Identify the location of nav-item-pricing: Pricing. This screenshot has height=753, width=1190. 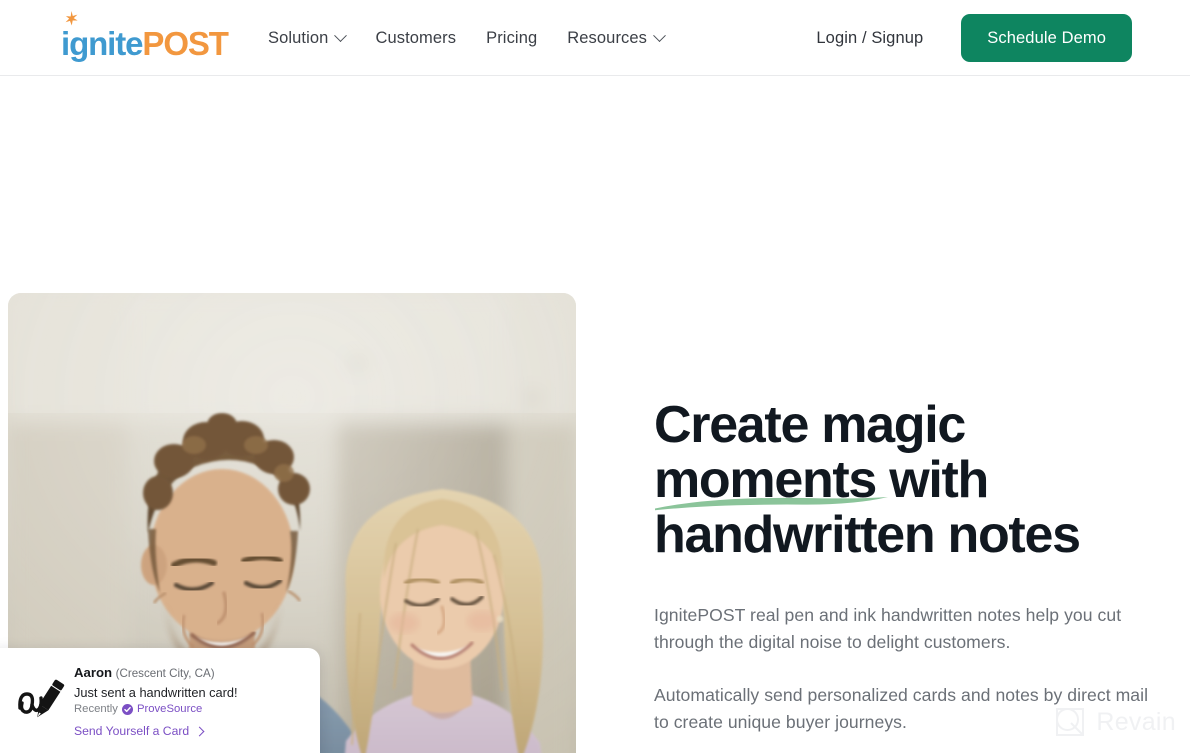
(511, 38).